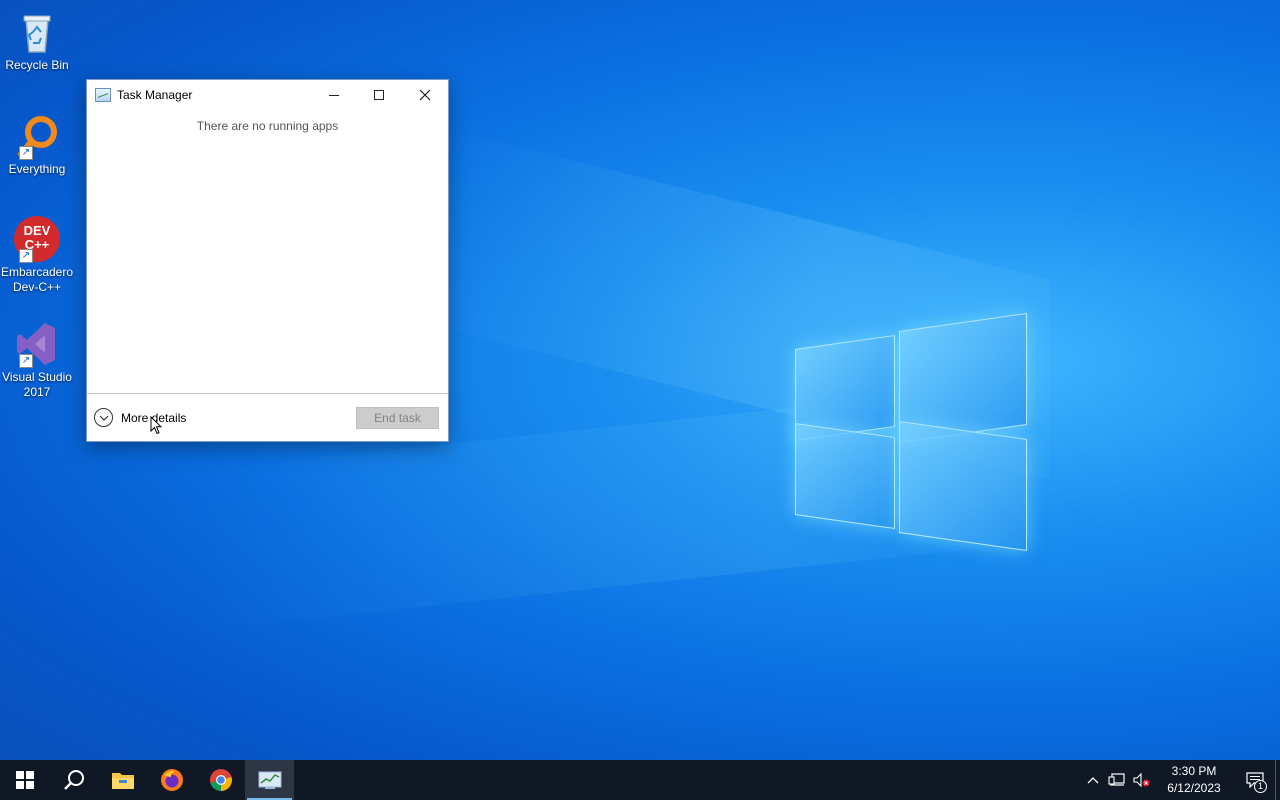  Describe the element at coordinates (37, 136) in the screenshot. I see `everything-search-icon: ↗` at that location.